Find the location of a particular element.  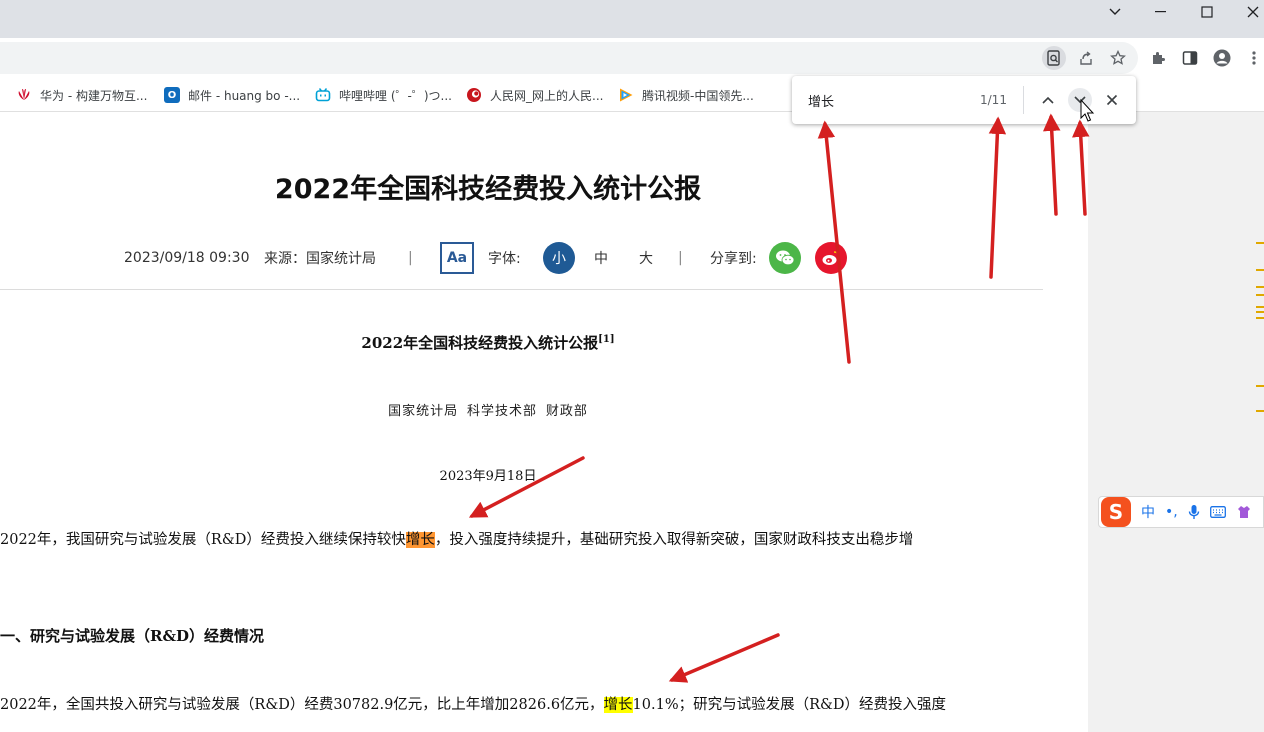

share-icon is located at coordinates (1086, 58).